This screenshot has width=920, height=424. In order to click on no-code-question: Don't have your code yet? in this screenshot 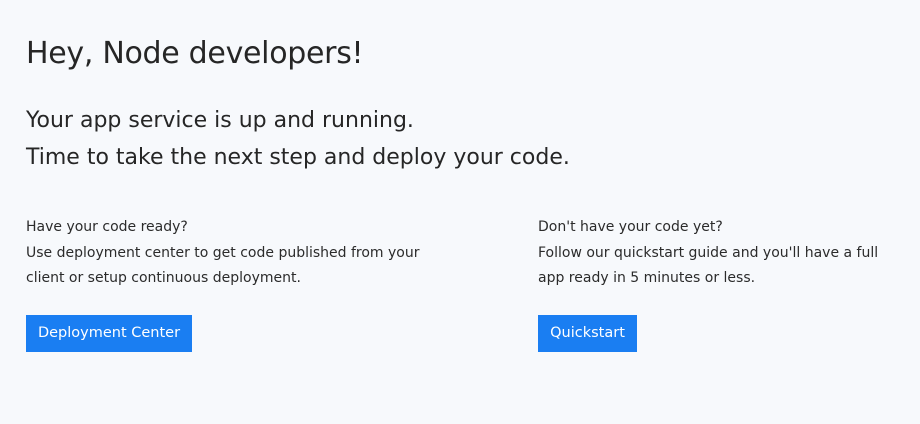, I will do `click(630, 227)`.